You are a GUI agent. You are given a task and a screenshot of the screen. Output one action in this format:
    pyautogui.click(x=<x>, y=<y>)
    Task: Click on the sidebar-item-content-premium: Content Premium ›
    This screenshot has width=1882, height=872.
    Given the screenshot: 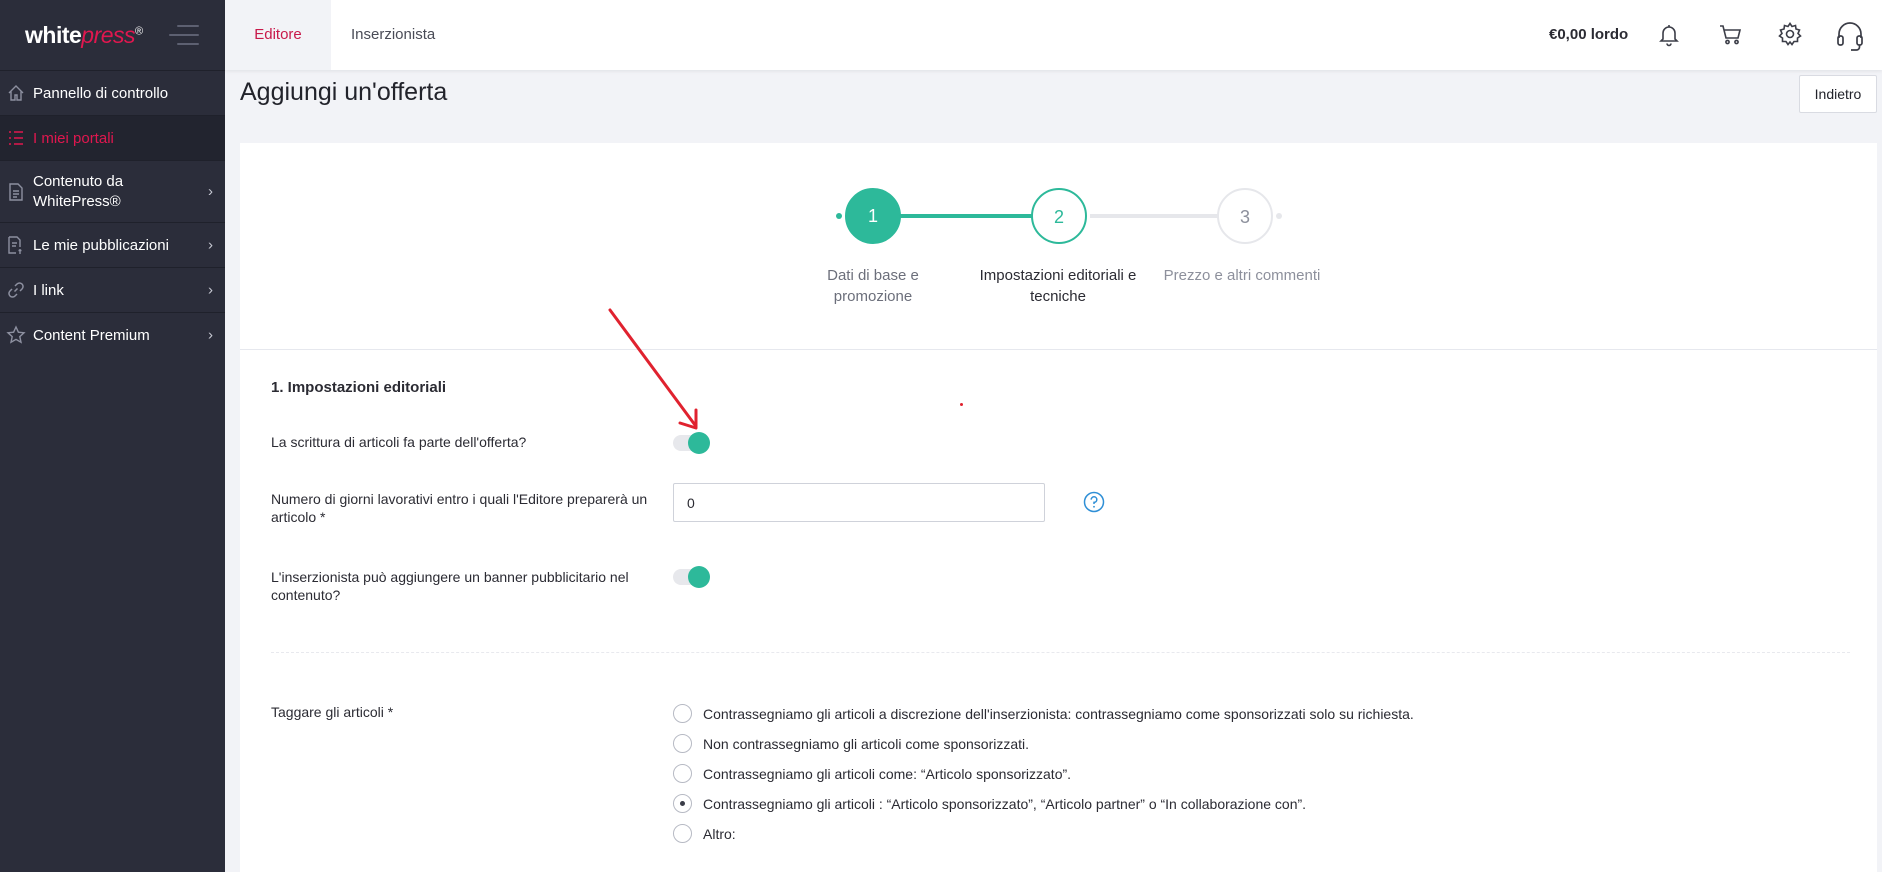 What is the action you would take?
    pyautogui.click(x=112, y=334)
    